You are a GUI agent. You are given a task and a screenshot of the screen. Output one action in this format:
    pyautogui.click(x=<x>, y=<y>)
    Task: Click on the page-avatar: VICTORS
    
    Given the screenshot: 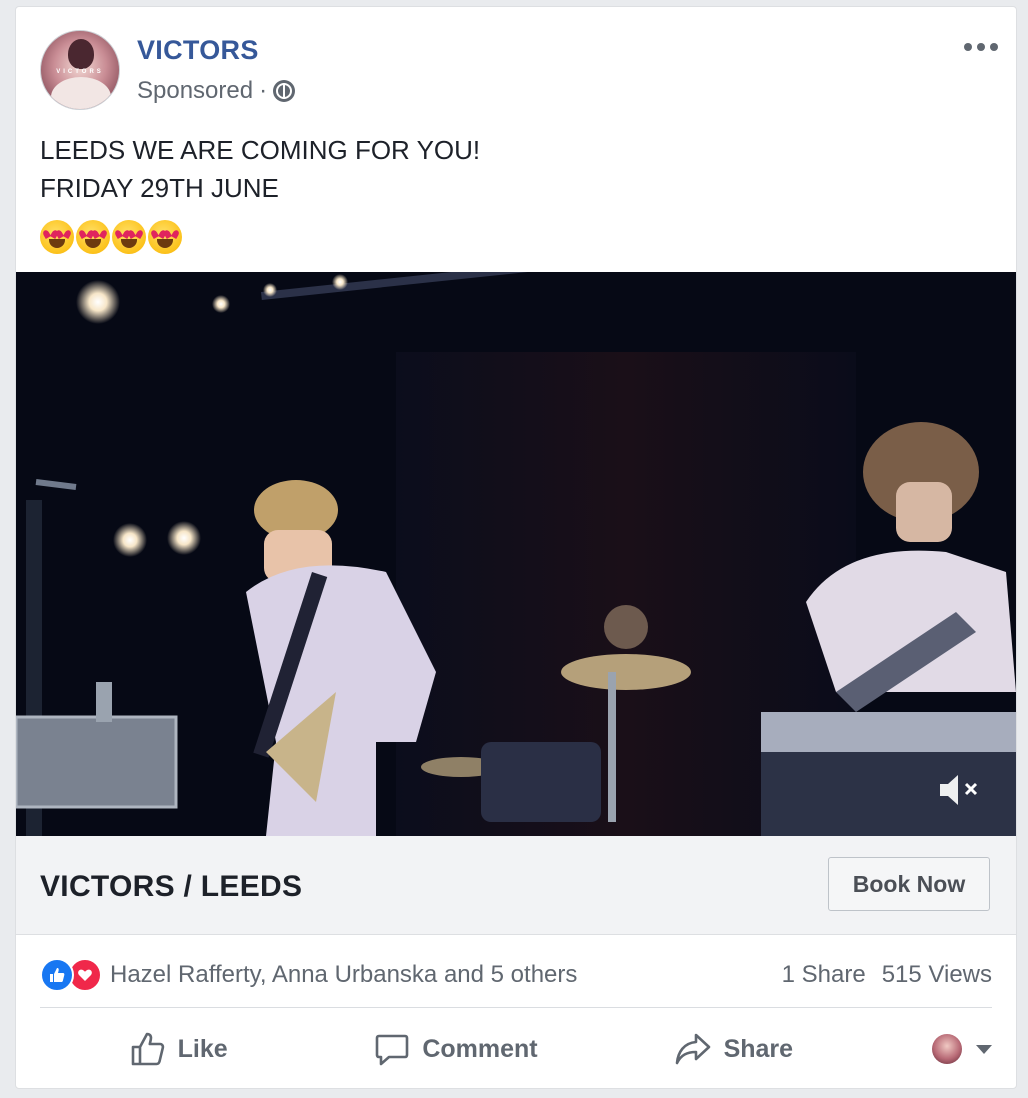 What is the action you would take?
    pyautogui.click(x=80, y=70)
    